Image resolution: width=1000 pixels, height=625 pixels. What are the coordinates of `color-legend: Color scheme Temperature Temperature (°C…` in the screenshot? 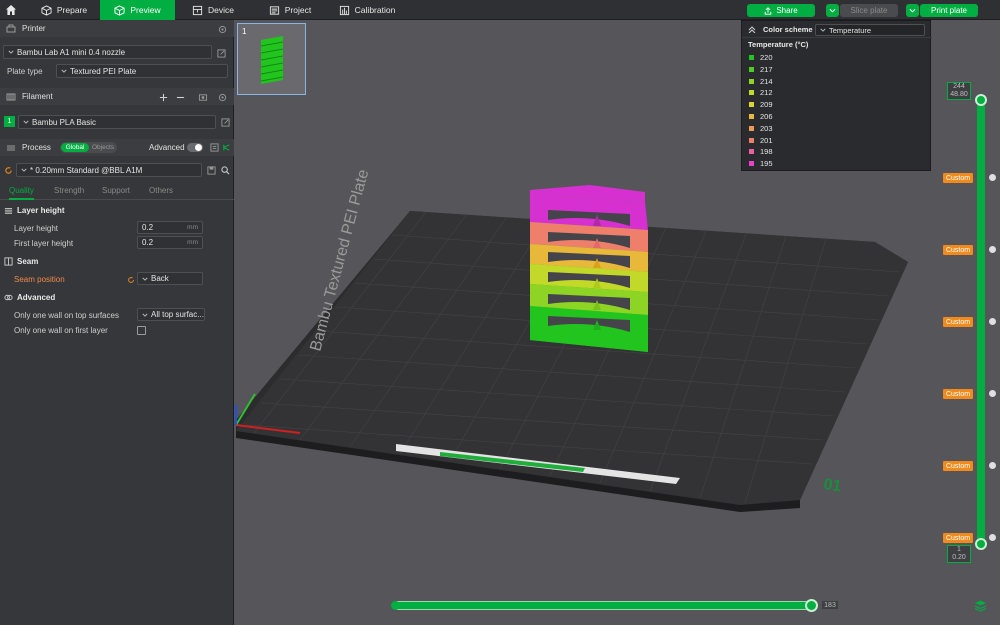 It's located at (836, 95).